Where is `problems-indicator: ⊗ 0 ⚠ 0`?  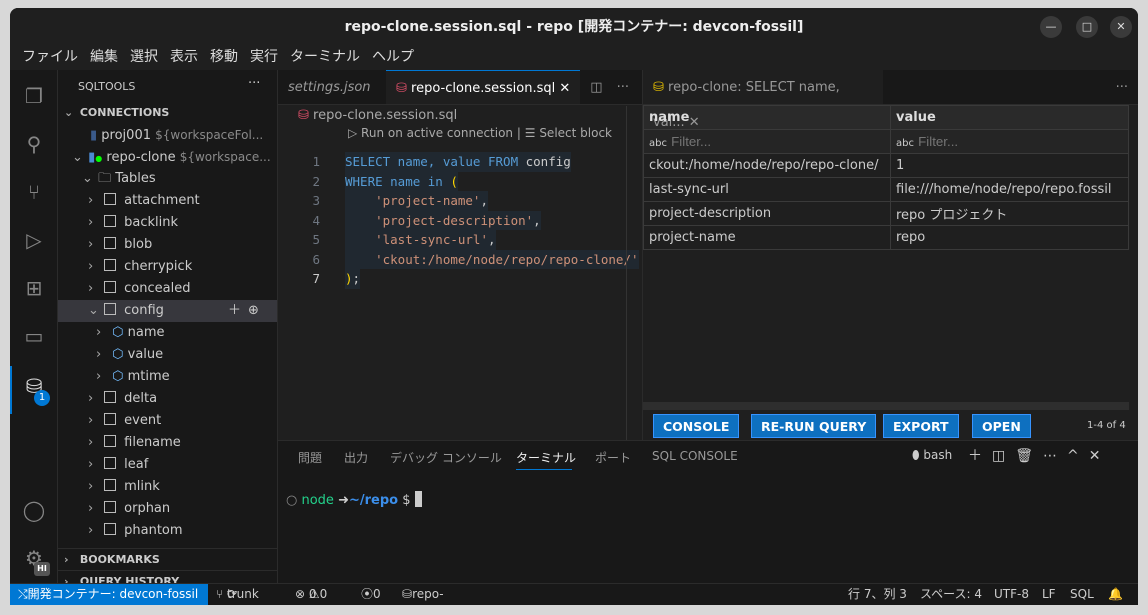
problems-indicator: ⊗ 0 ⚠ 0 is located at coordinates (311, 594).